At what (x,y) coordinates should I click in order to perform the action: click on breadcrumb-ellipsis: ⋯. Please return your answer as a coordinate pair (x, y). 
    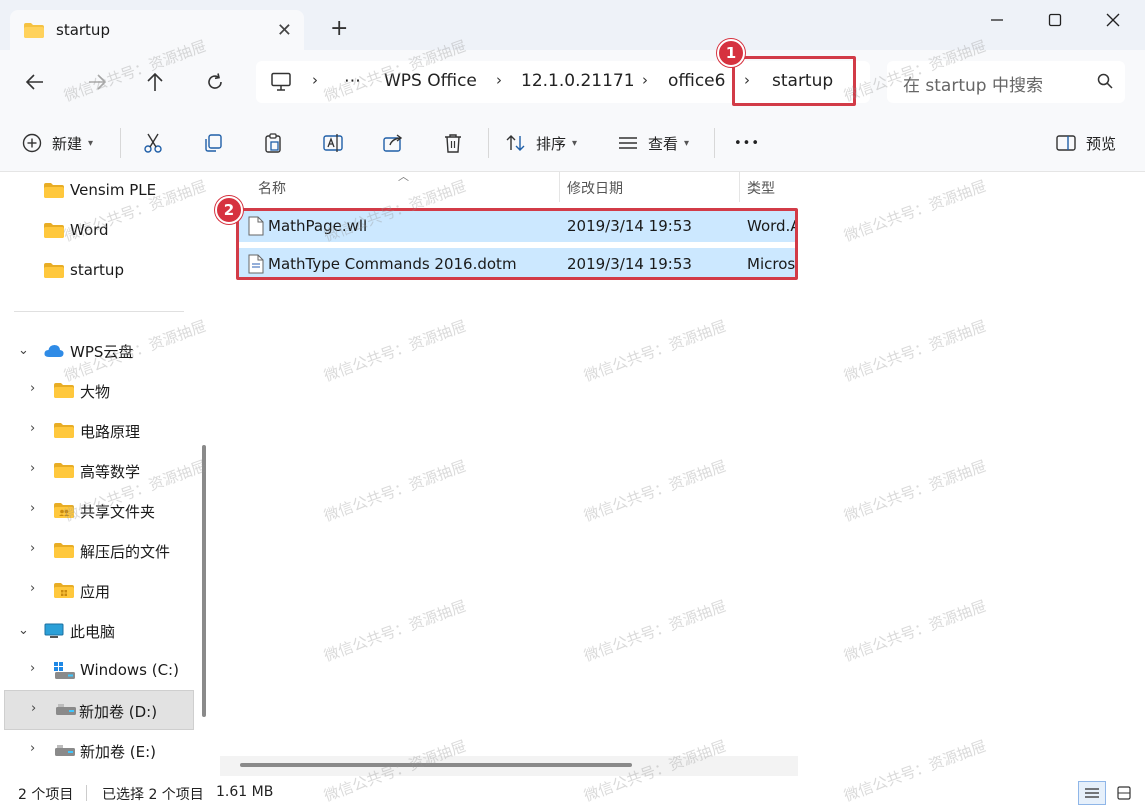
    Looking at the image, I should click on (352, 81).